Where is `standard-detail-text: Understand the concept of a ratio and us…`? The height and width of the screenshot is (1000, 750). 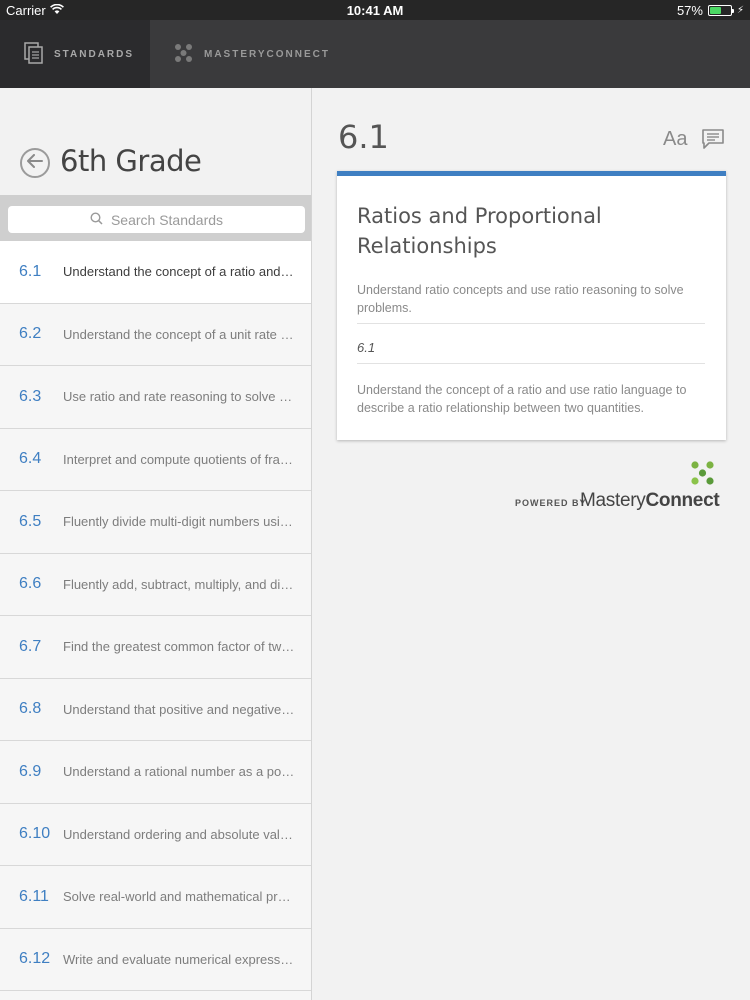
standard-detail-text: Understand the concept of a ratio and us… is located at coordinates (522, 399).